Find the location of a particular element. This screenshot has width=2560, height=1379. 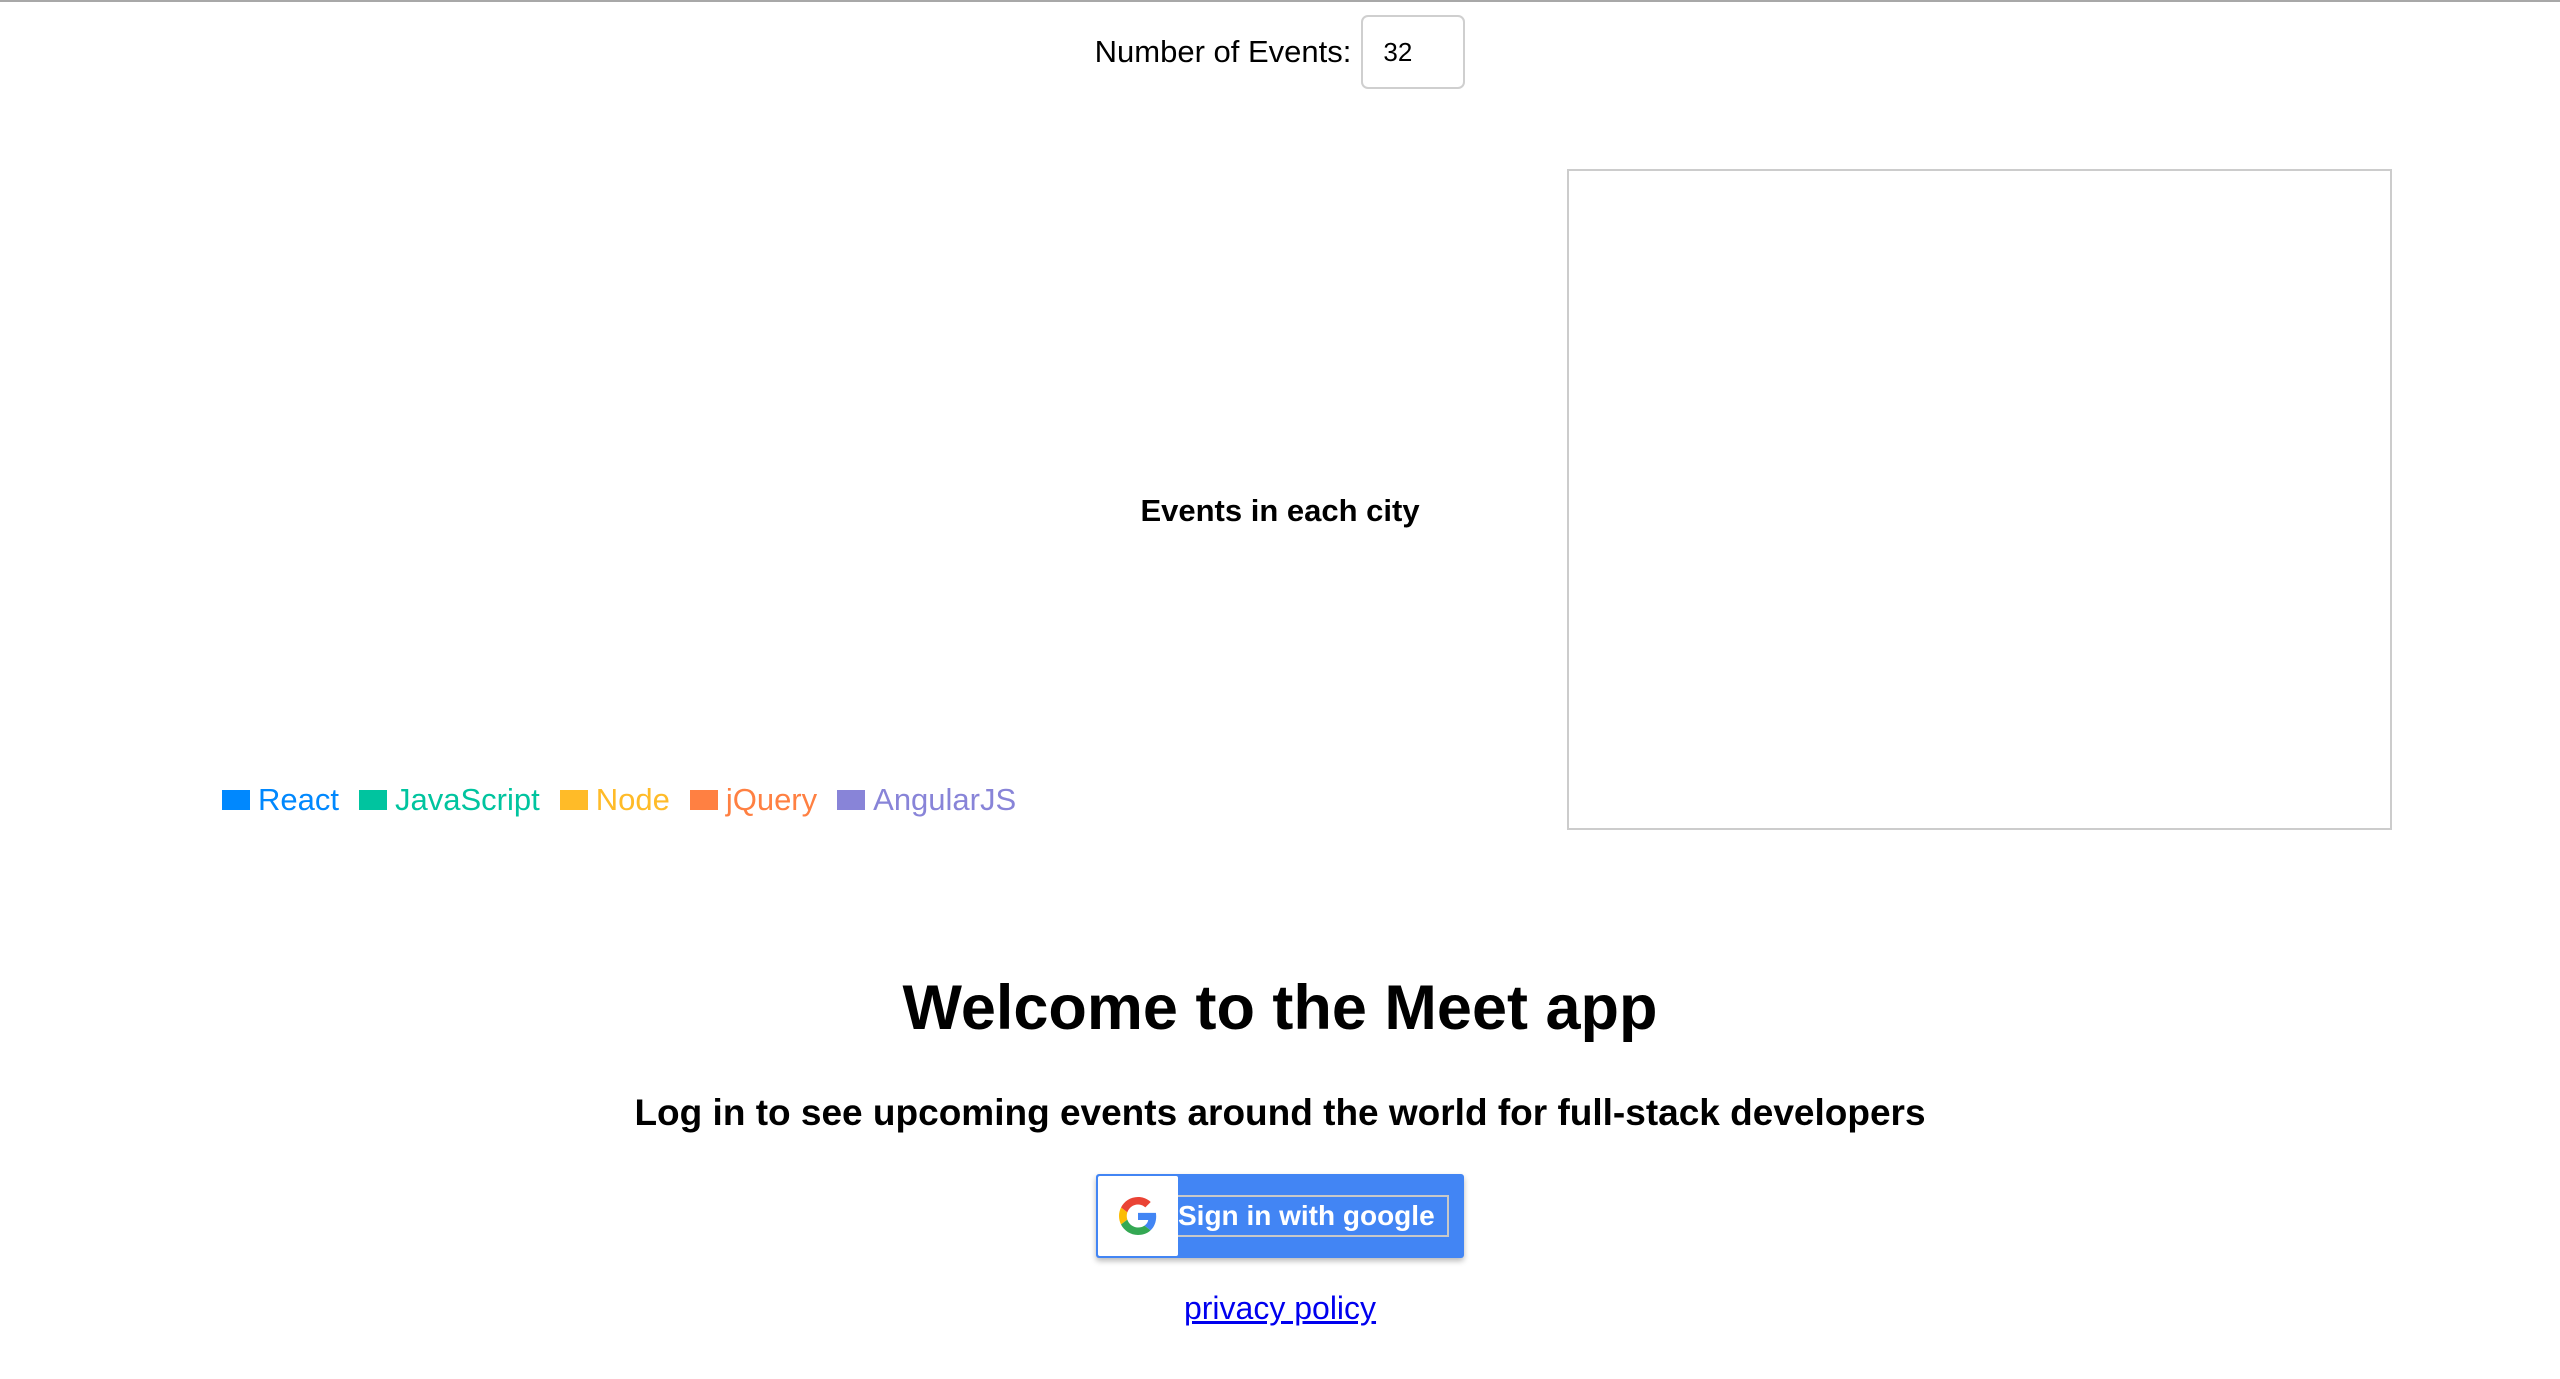

legend-swatch-angularjs is located at coordinates (851, 800).